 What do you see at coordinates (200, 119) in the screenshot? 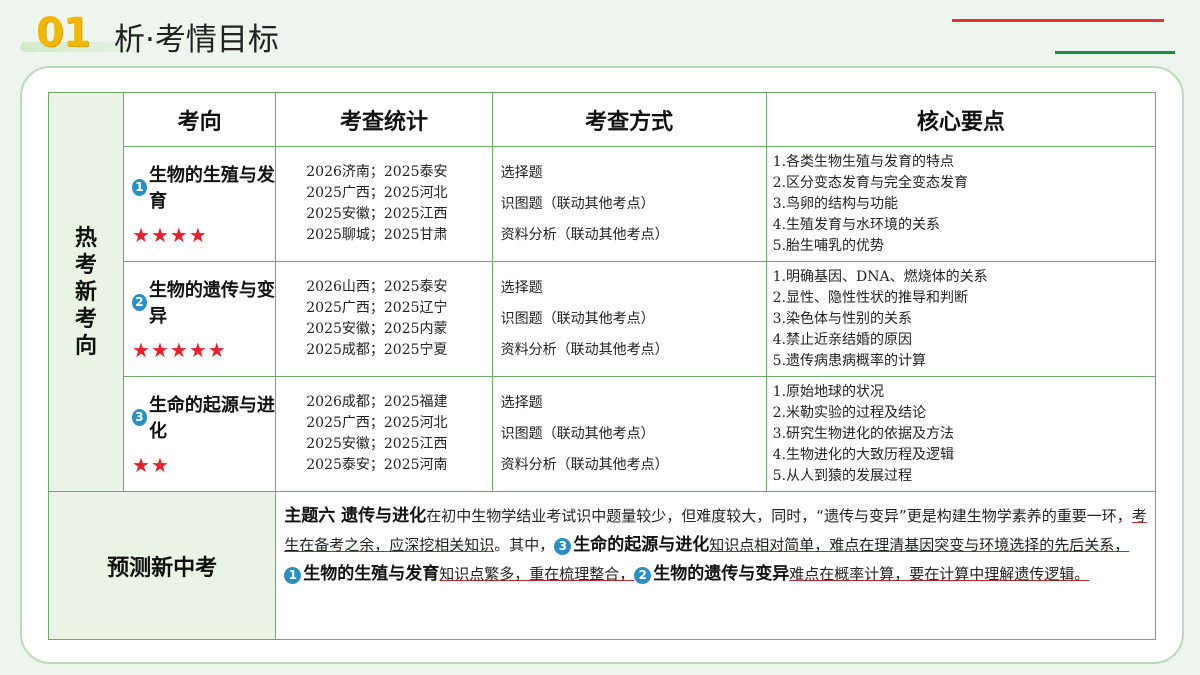
I see `column-header-topic: 考向` at bounding box center [200, 119].